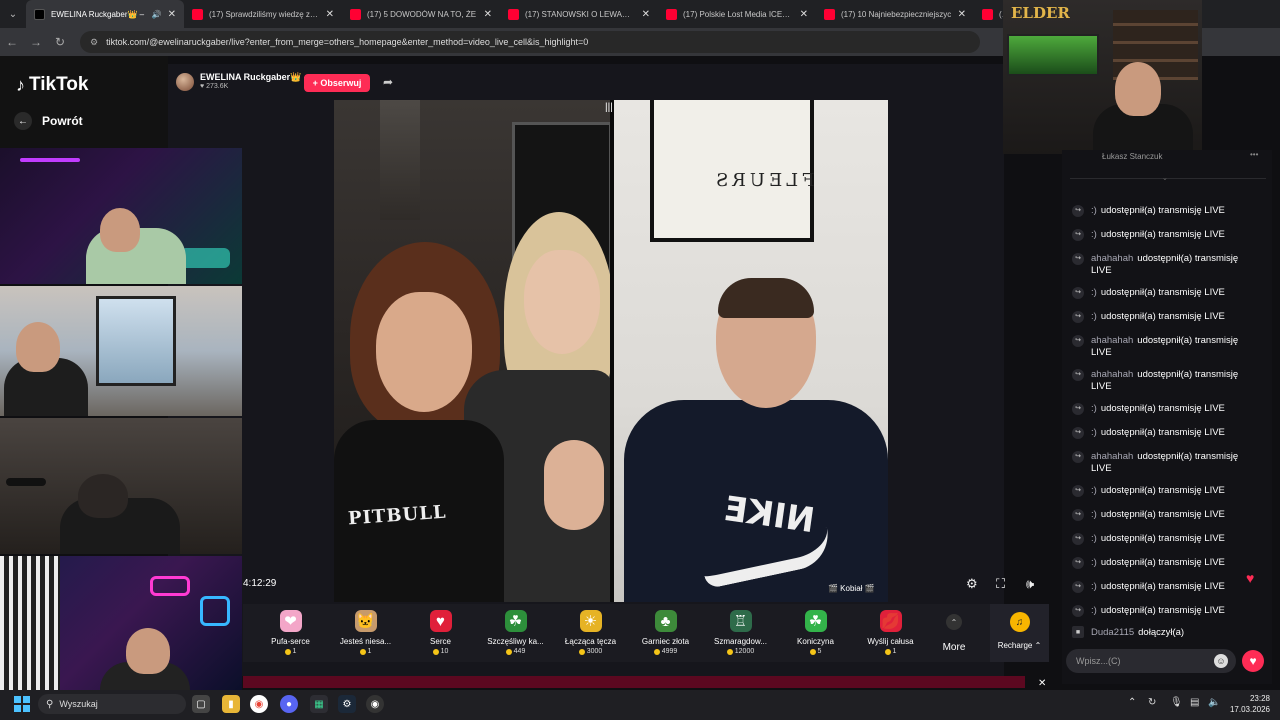 This screenshot has height=720, width=1280. What do you see at coordinates (388, 82) in the screenshot?
I see `share-icon: ➦` at bounding box center [388, 82].